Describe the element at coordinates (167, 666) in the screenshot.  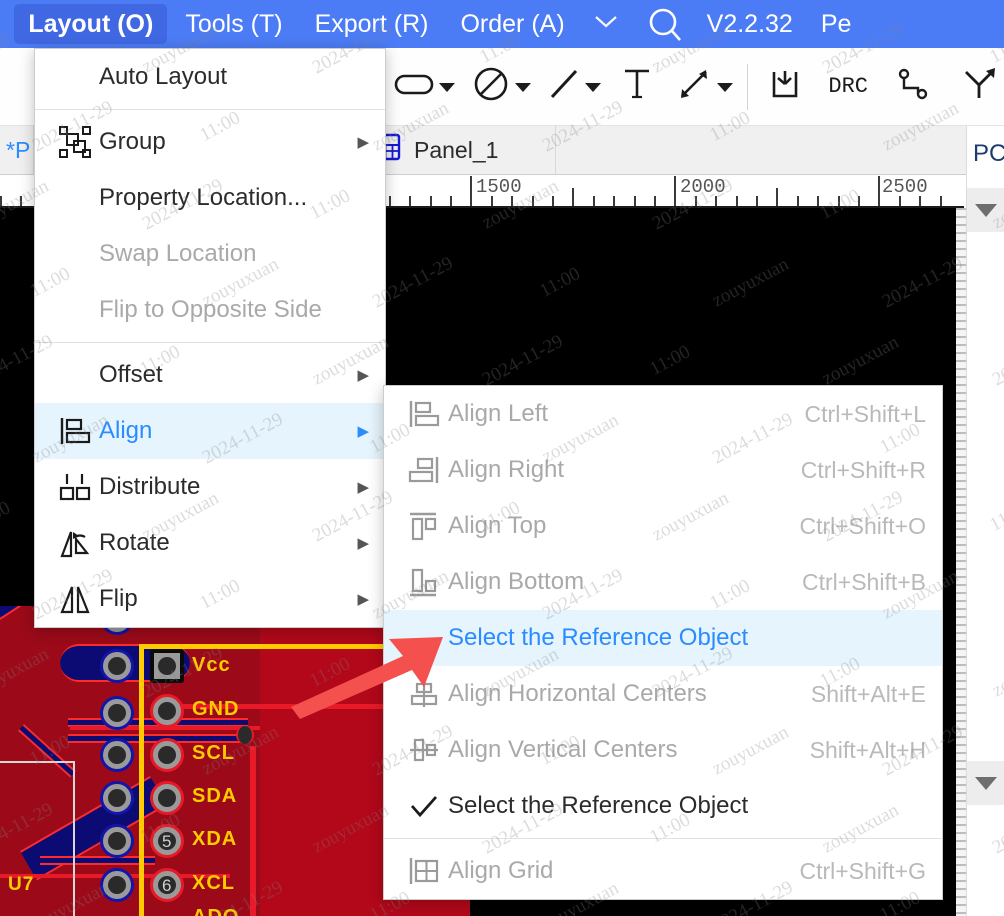
I see `pad-pin-vcc` at that location.